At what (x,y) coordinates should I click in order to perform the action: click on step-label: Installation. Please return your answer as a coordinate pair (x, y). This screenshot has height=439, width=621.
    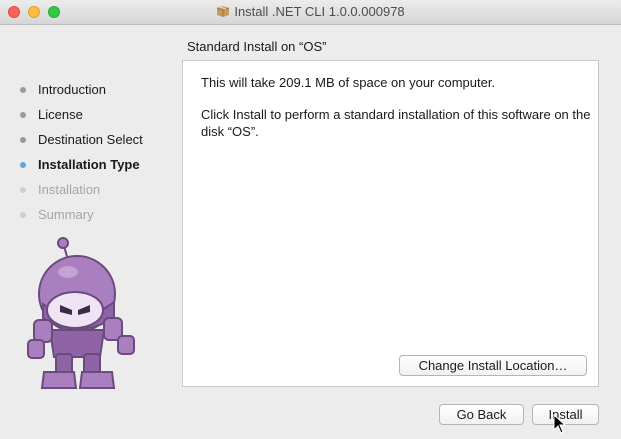
    Looking at the image, I should click on (69, 189).